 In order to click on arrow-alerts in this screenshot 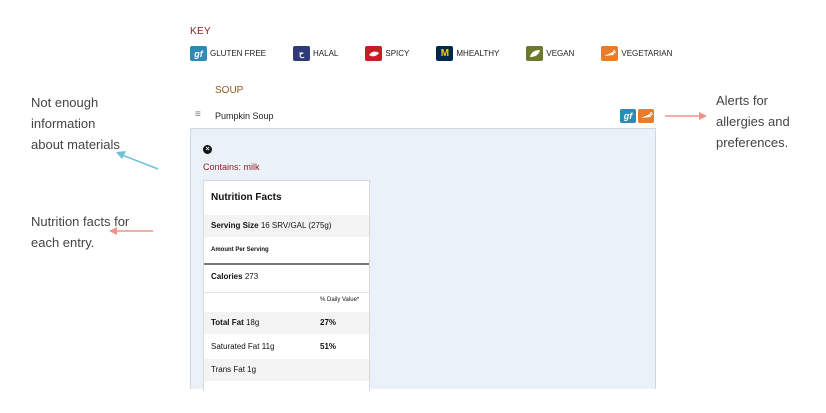, I will do `click(686, 116)`.